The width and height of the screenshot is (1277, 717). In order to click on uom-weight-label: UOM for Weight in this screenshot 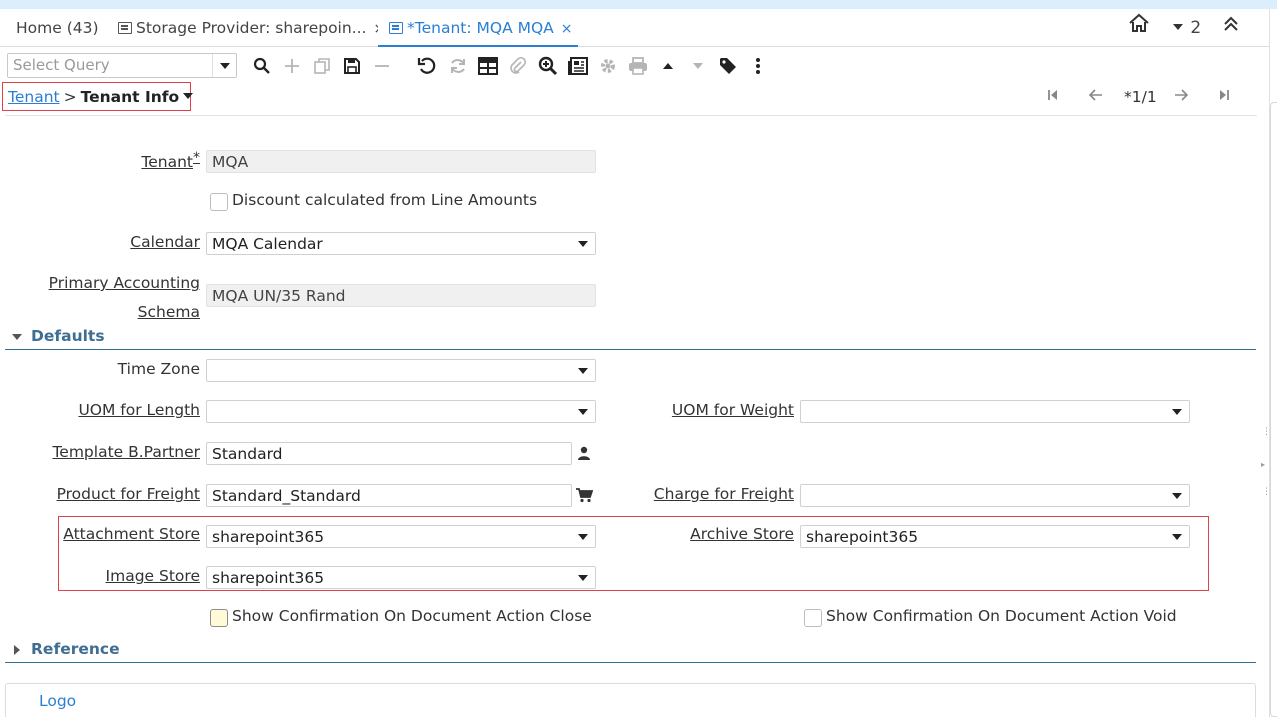, I will do `click(732, 410)`.